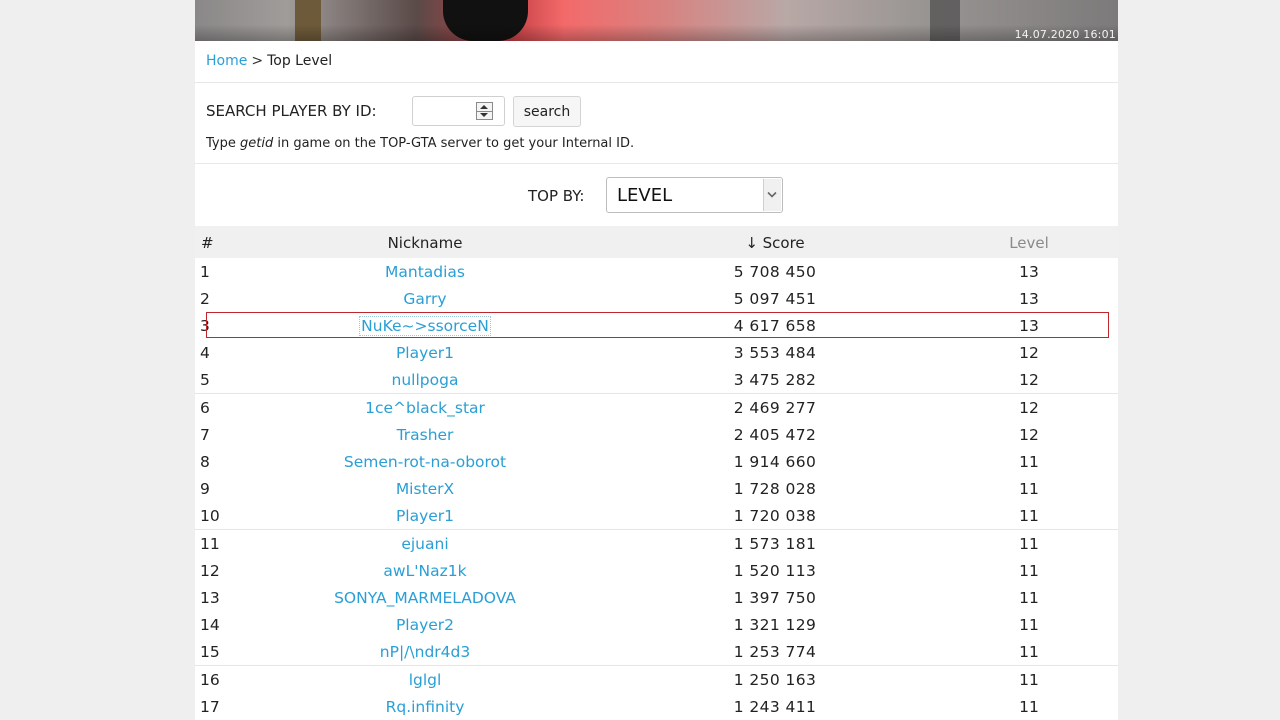 This screenshot has height=720, width=1280. I want to click on player-nickname-link: NuKe~>ssorceN, so click(425, 326).